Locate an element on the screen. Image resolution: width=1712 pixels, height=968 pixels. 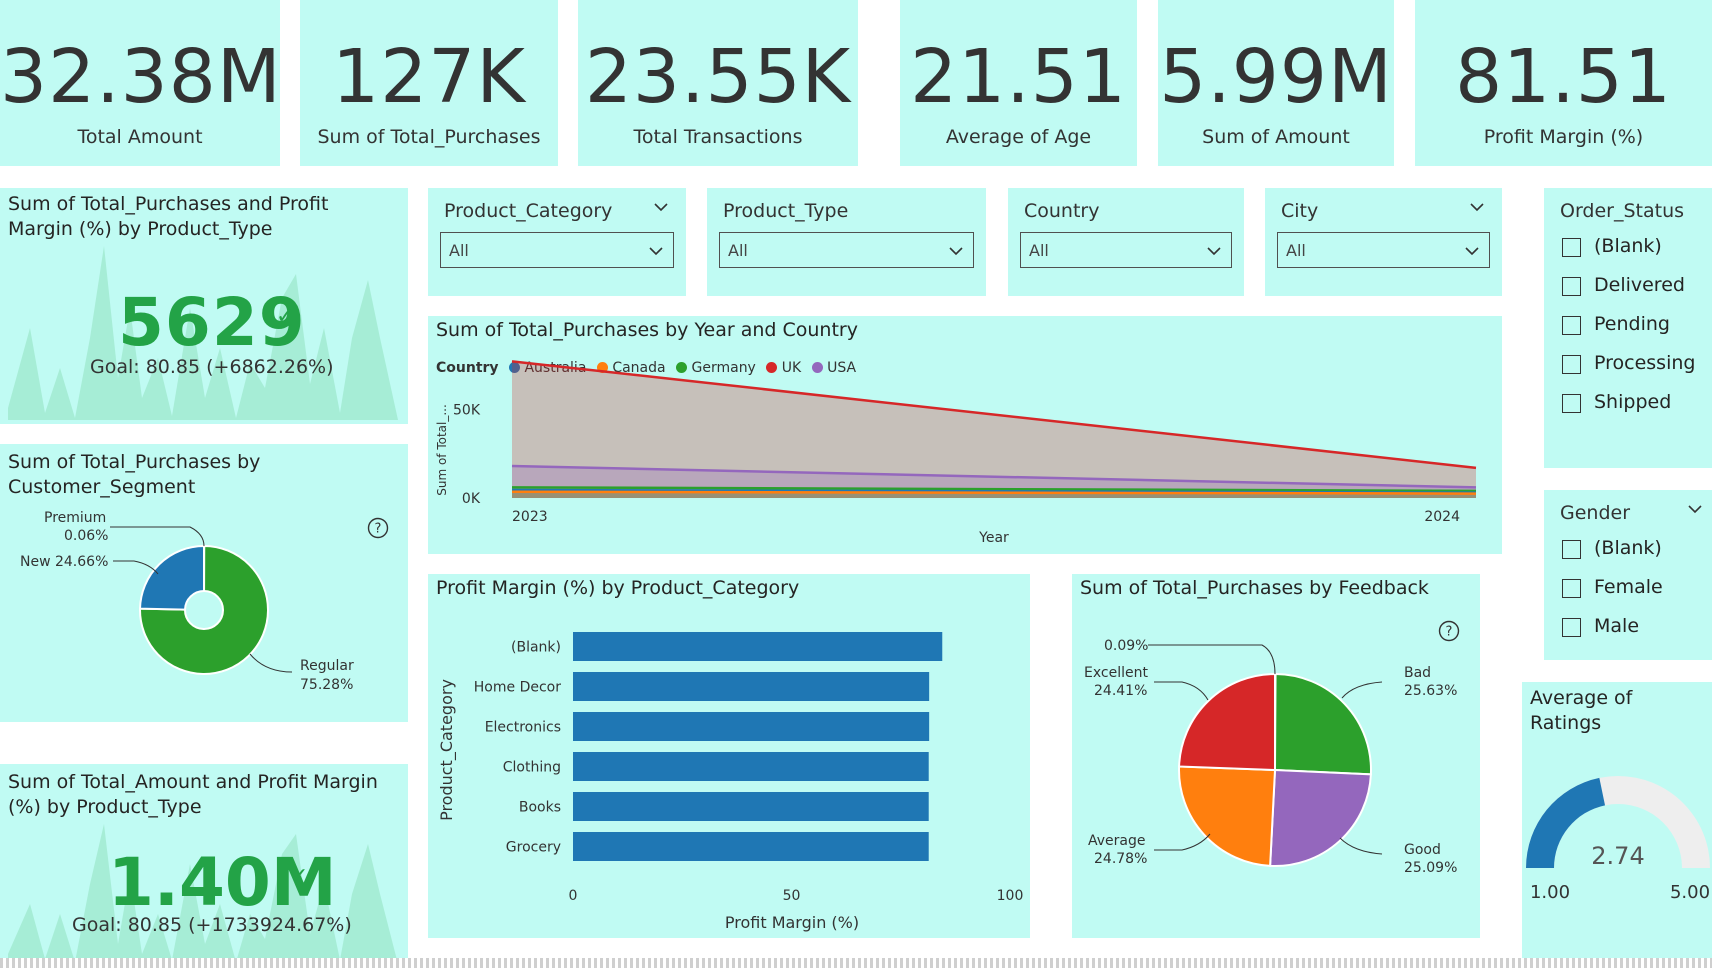
bar-books is located at coordinates (751, 806).